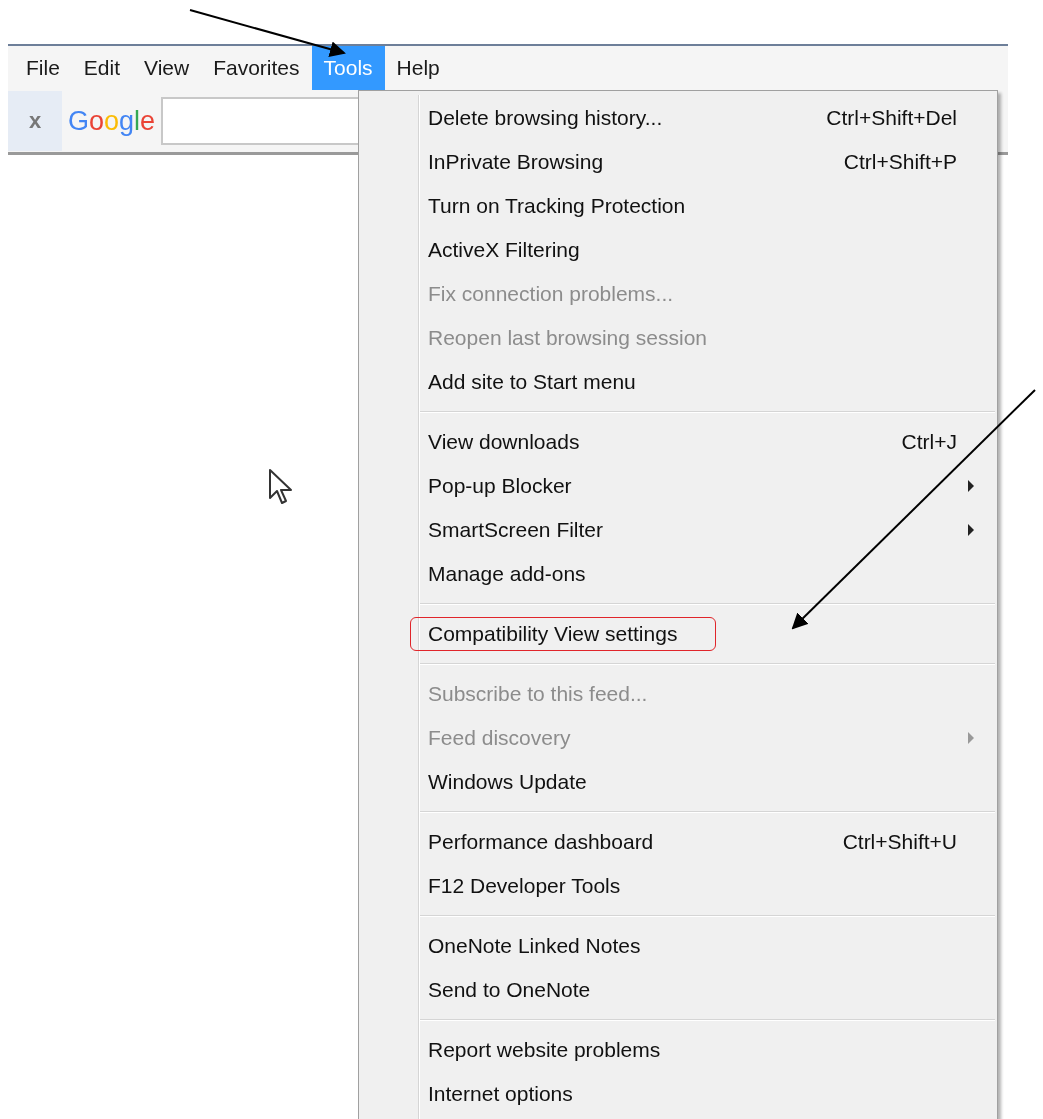 This screenshot has width=1043, height=1119. What do you see at coordinates (516, 530) in the screenshot?
I see `menu-item-label: SmartScreen Filter` at bounding box center [516, 530].